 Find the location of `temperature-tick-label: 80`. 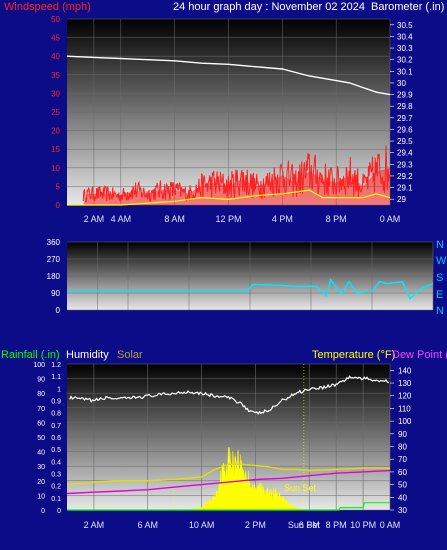

temperature-tick-label: 80 is located at coordinates (402, 447).